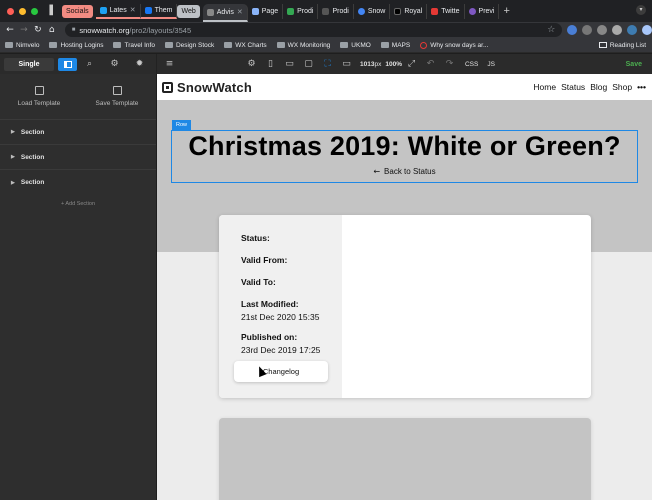 The width and height of the screenshot is (652, 500). What do you see at coordinates (251, 64) in the screenshot?
I see `seo-settings-icon: ⚙` at bounding box center [251, 64].